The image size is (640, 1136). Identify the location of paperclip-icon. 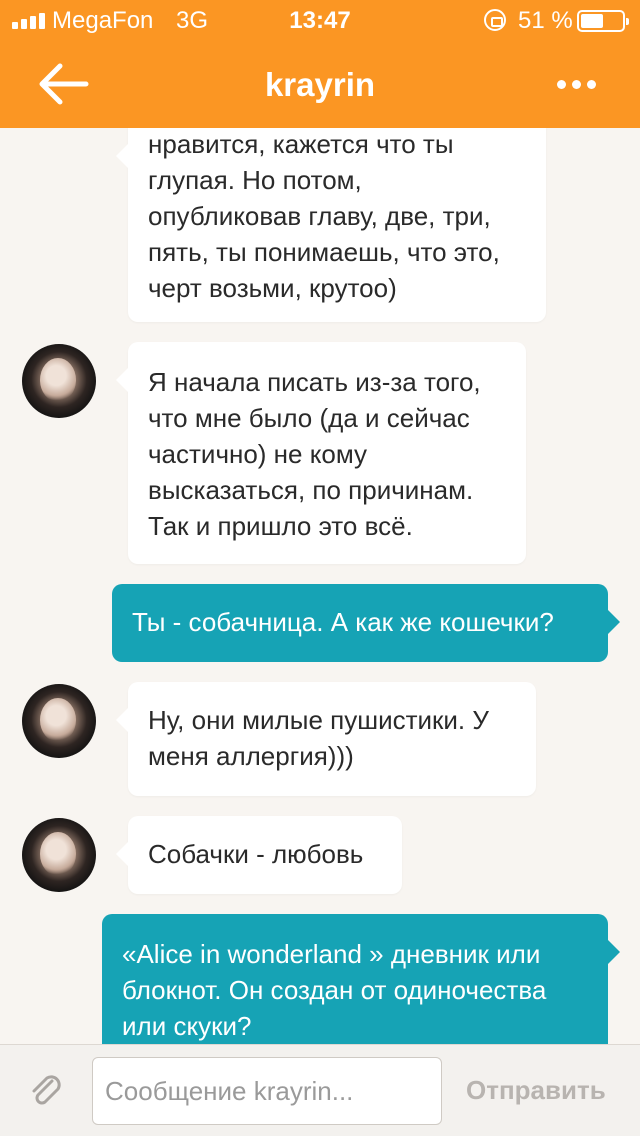
(46, 1090).